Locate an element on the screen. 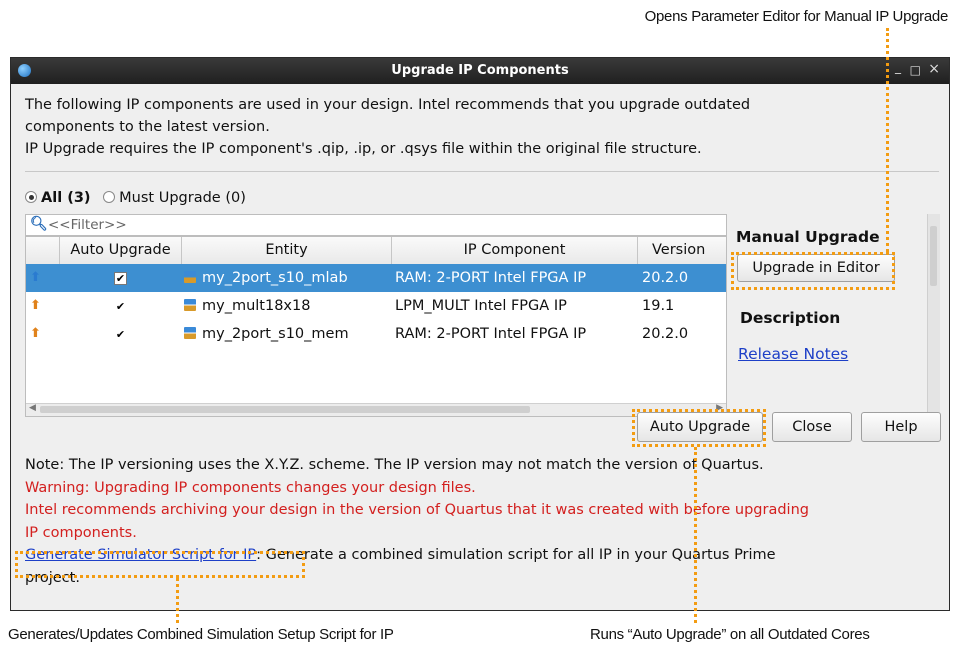 This screenshot has width=958, height=656. separator is located at coordinates (482, 171).